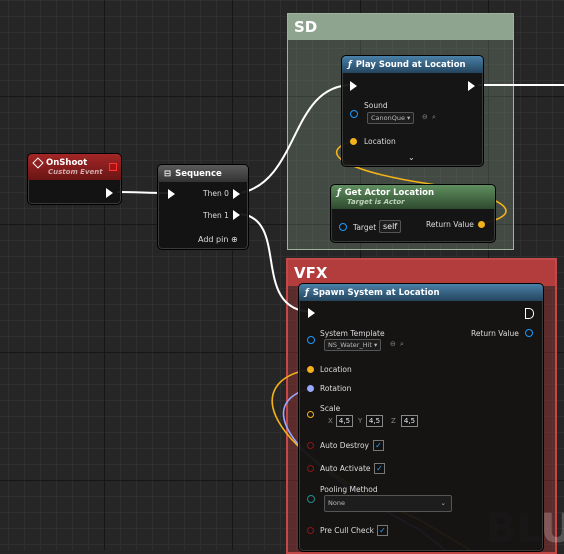  I want to click on sequence-icon: ⊟, so click(168, 173).